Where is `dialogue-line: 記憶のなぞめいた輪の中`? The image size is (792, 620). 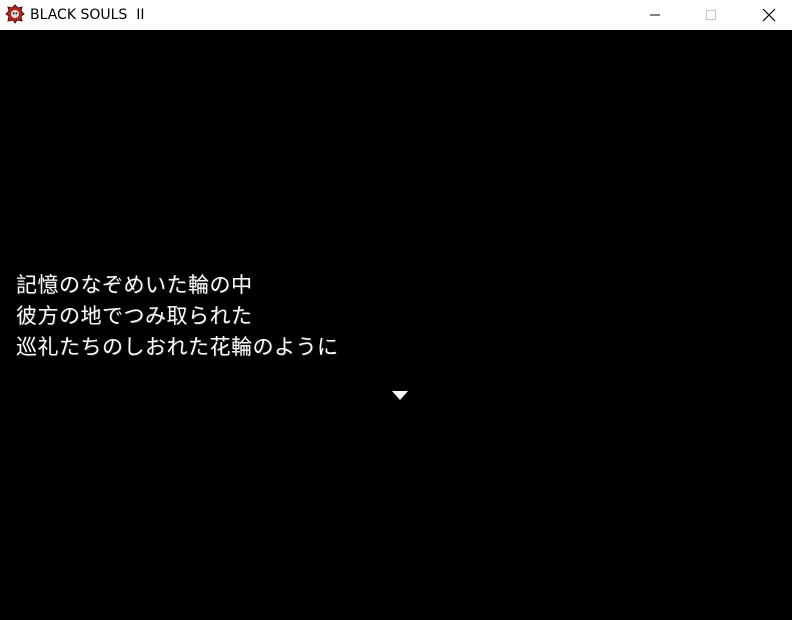 dialogue-line: 記憶のなぞめいた輪の中 is located at coordinates (134, 285).